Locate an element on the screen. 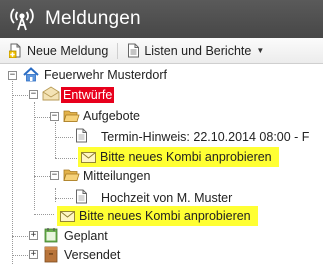 The height and width of the screenshot is (269, 323). tree-item-hochzeit-label: Hochzeit von M. Muster is located at coordinates (166, 198).